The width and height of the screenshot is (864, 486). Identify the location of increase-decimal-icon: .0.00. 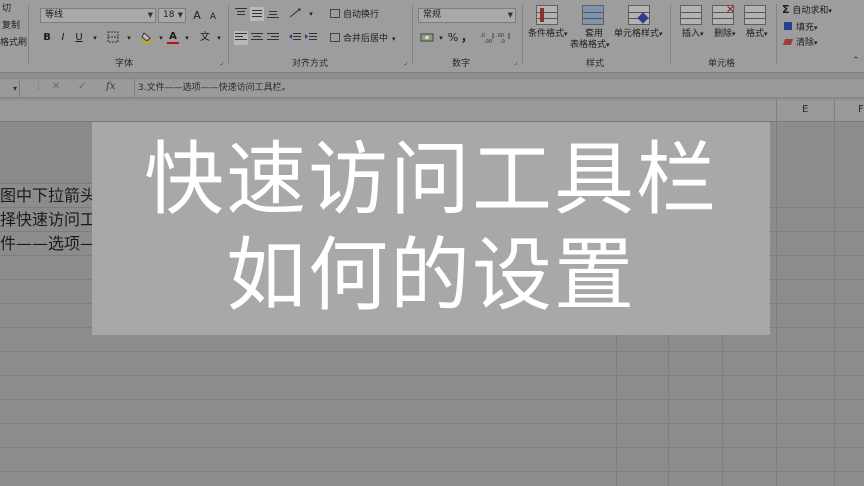
(487, 39).